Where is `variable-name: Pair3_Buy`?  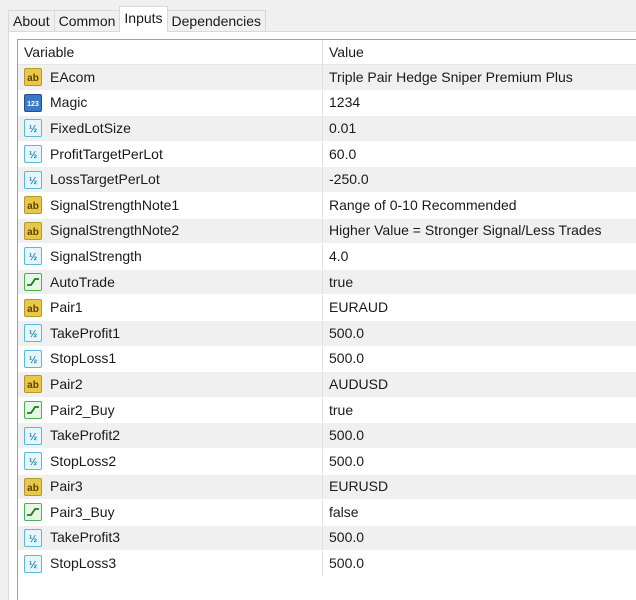 variable-name: Pair3_Buy is located at coordinates (82, 511).